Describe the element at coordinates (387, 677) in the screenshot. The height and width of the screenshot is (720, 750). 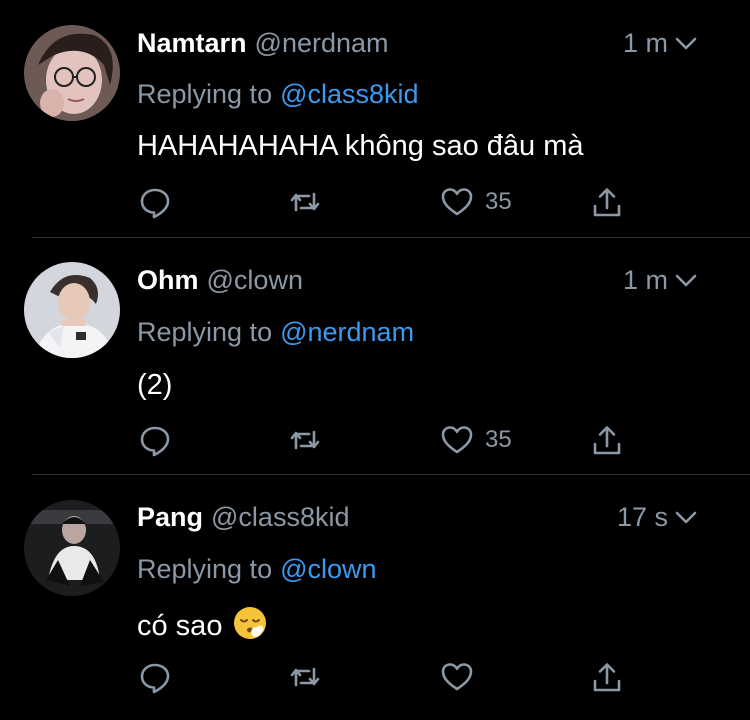
I see `tweet-actions` at that location.